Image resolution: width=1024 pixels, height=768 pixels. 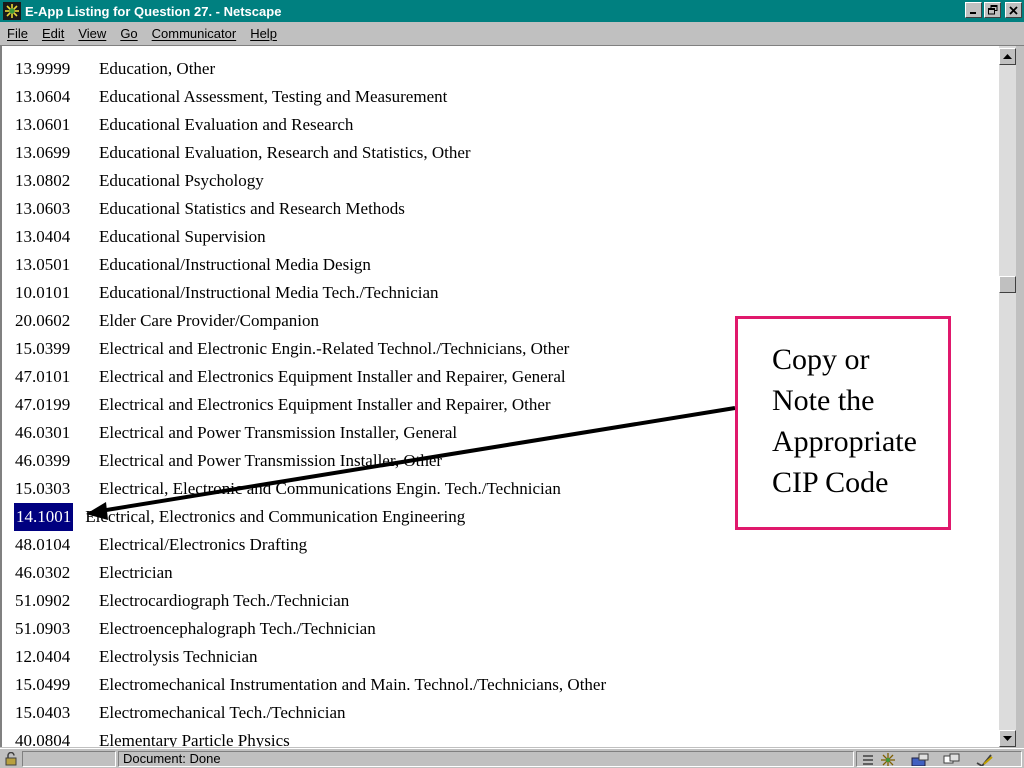 What do you see at coordinates (17, 33) in the screenshot?
I see `menu-file: File` at bounding box center [17, 33].